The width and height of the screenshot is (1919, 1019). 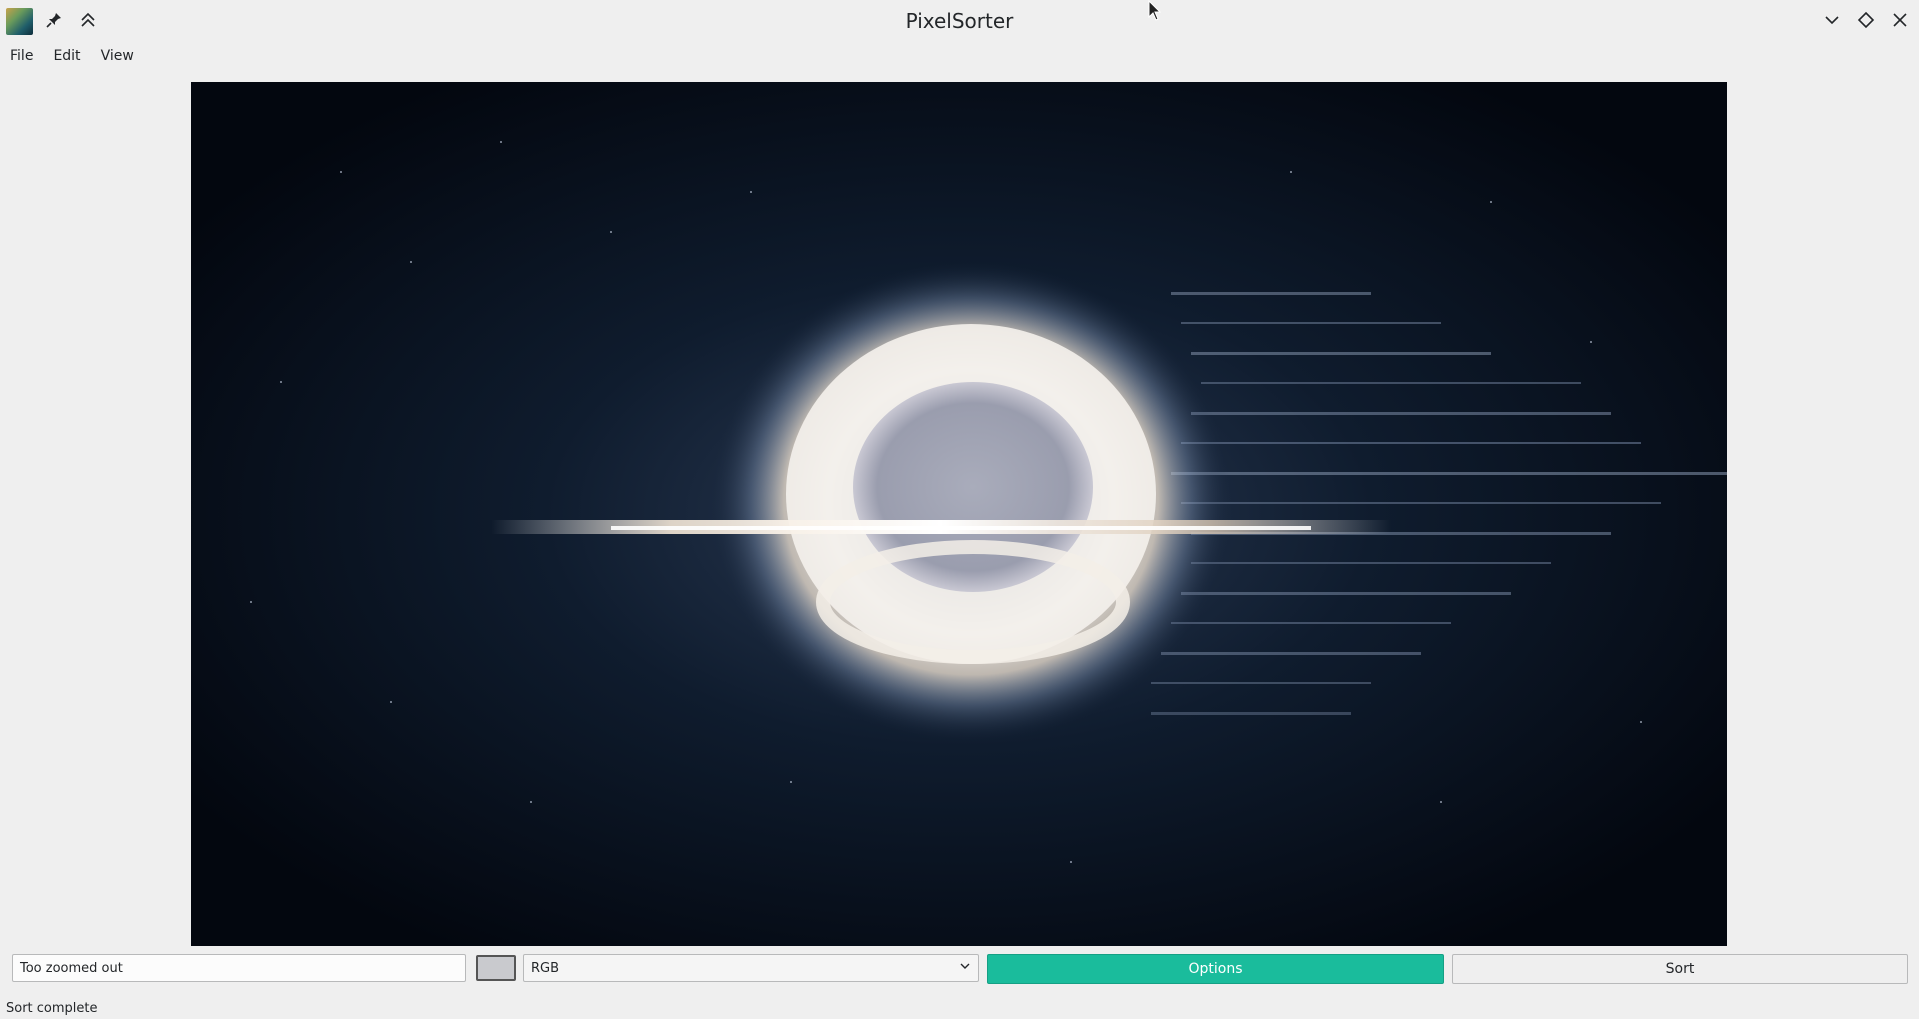 I want to click on chevron-down-icon, so click(x=965, y=968).